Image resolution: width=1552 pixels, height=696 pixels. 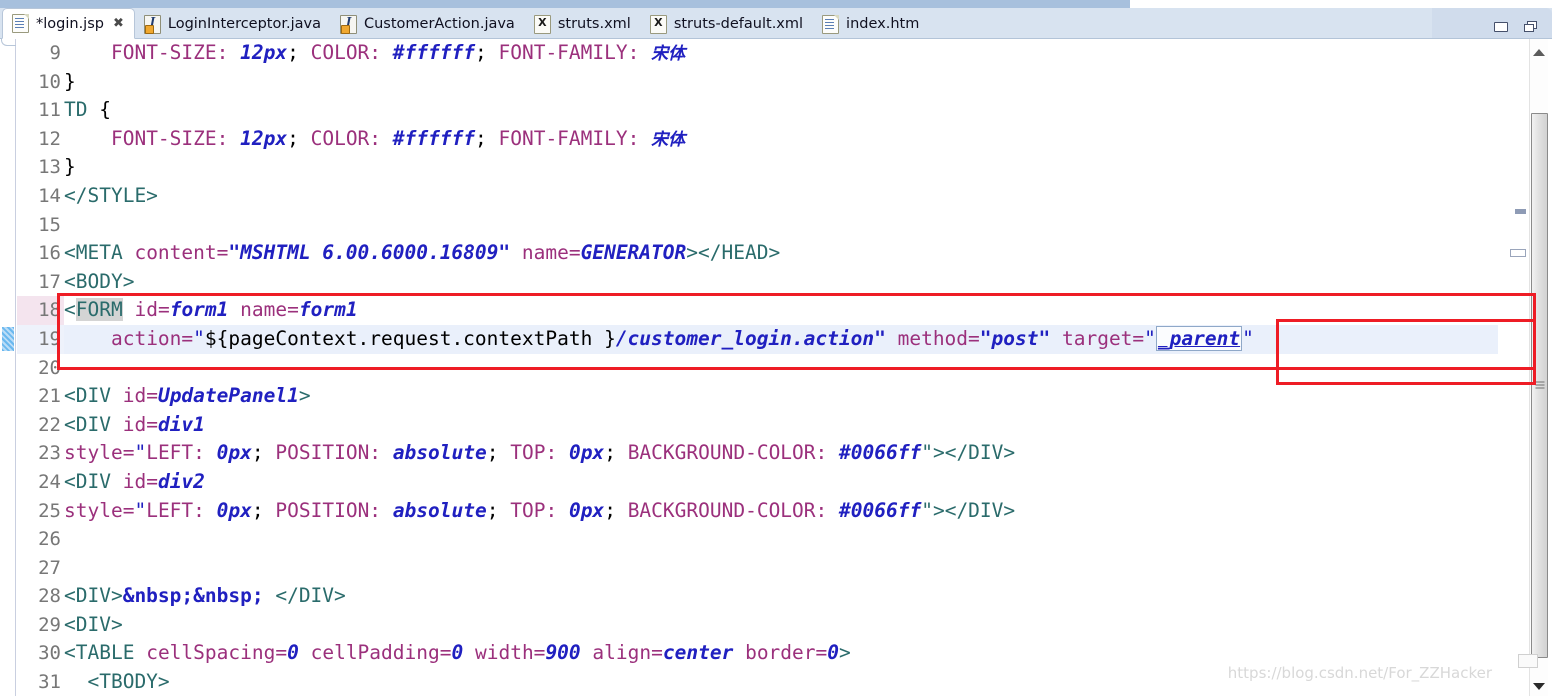 I want to click on css-value: absolute, so click(x=439, y=453).